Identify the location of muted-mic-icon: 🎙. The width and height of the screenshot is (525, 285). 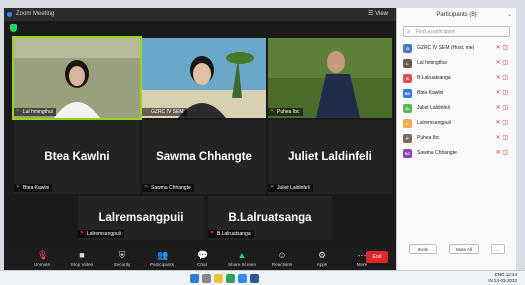
(43, 255).